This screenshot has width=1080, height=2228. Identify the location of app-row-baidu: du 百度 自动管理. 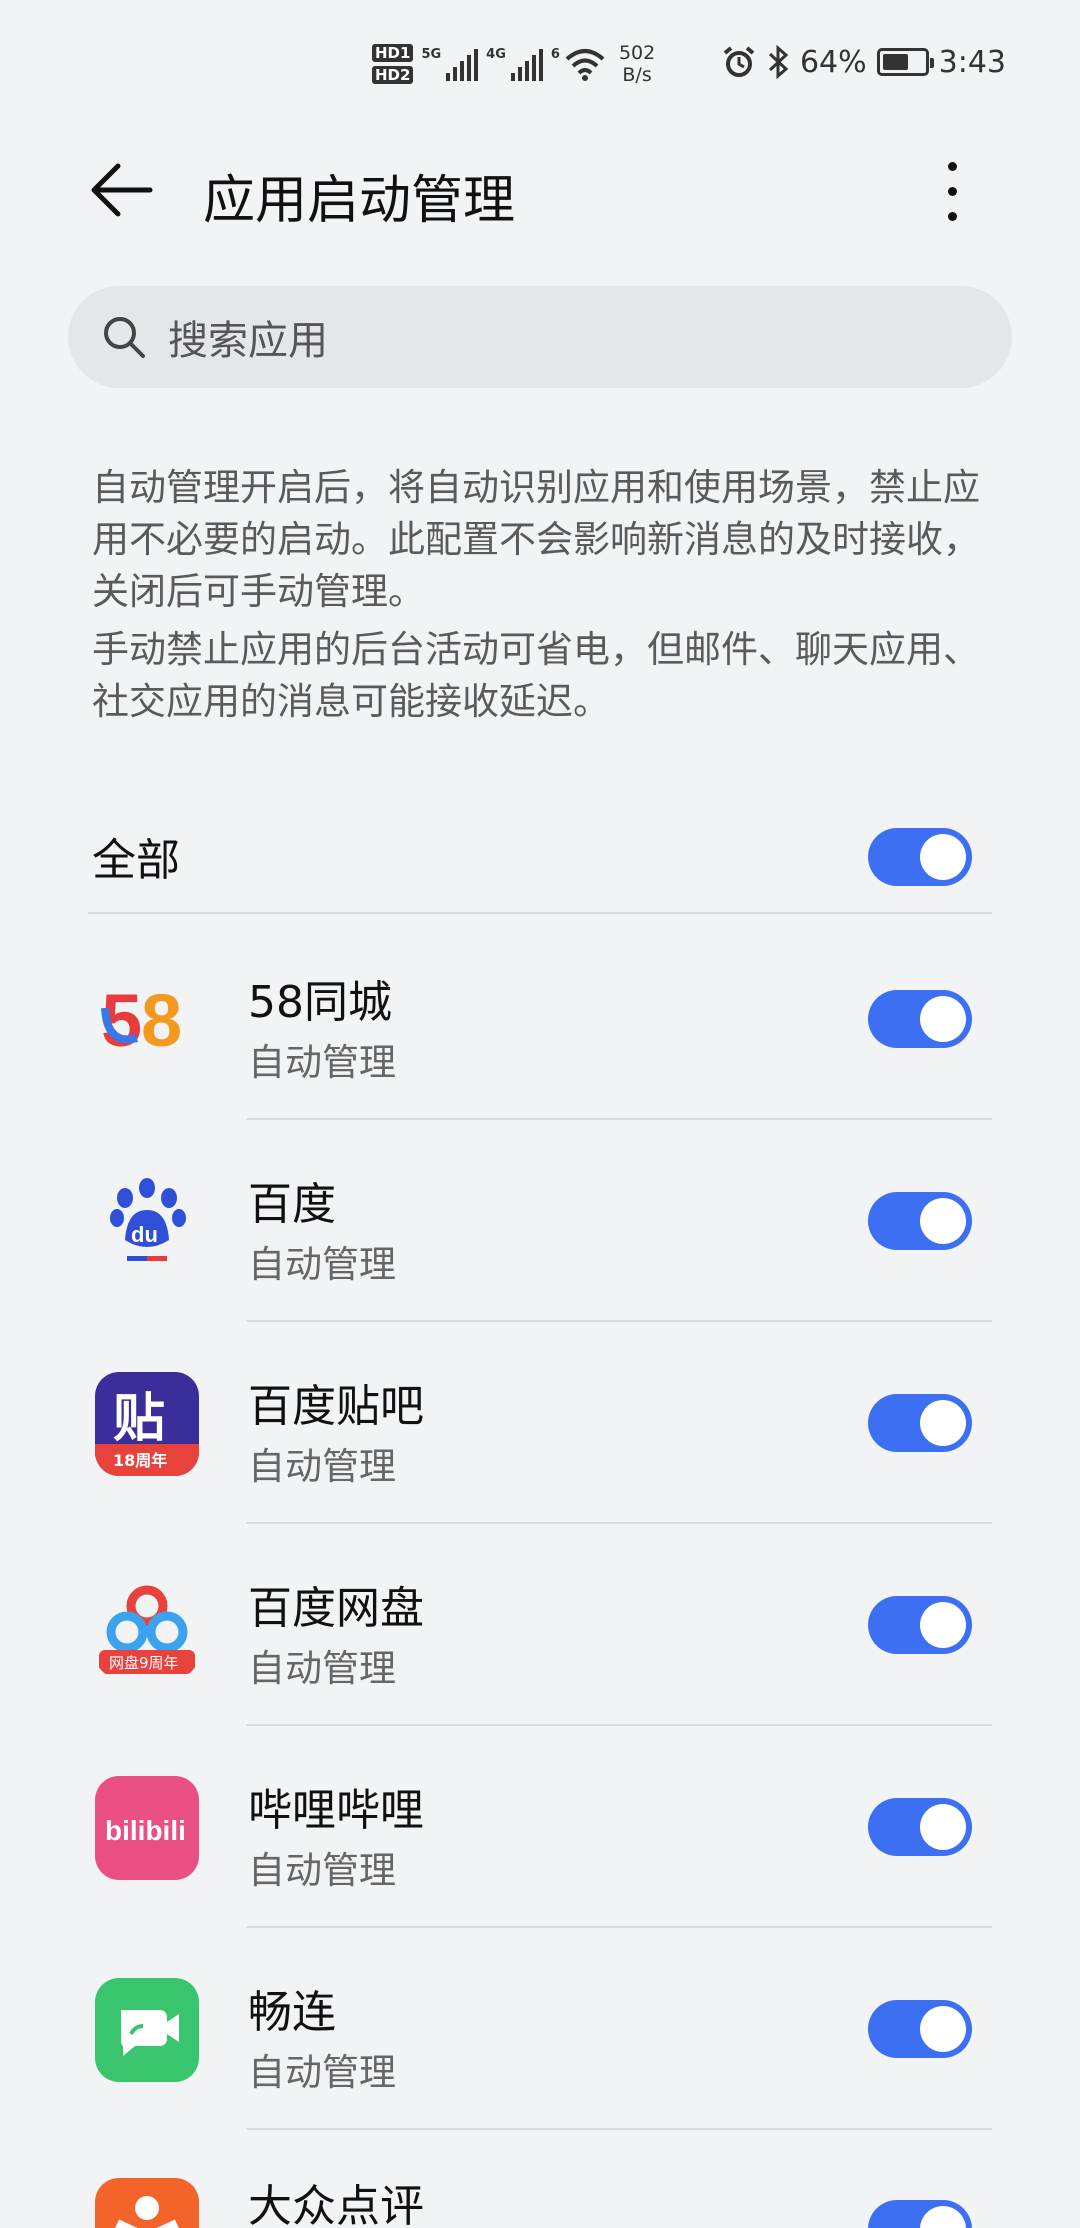
(540, 1221).